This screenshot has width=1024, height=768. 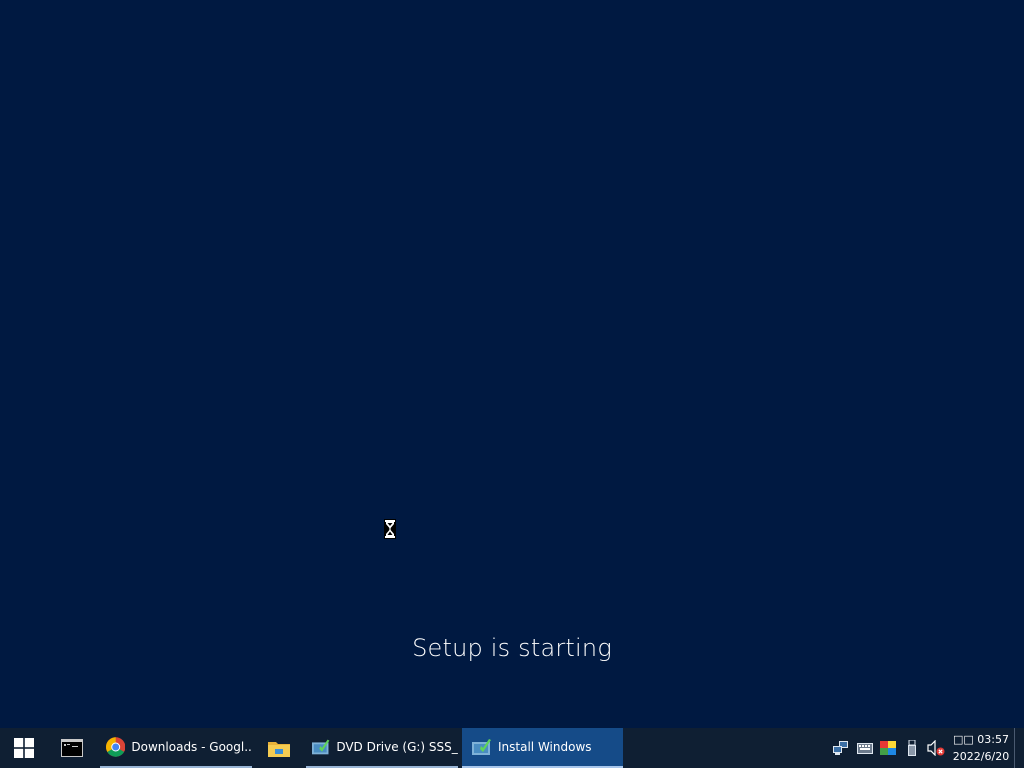 I want to click on clock-time: □□ 03:57, so click(x=981, y=739).